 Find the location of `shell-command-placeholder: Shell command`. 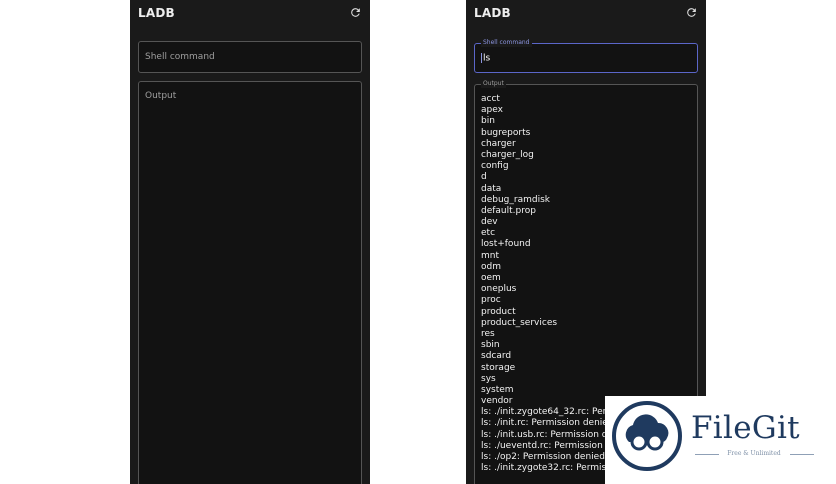

shell-command-placeholder: Shell command is located at coordinates (180, 57).